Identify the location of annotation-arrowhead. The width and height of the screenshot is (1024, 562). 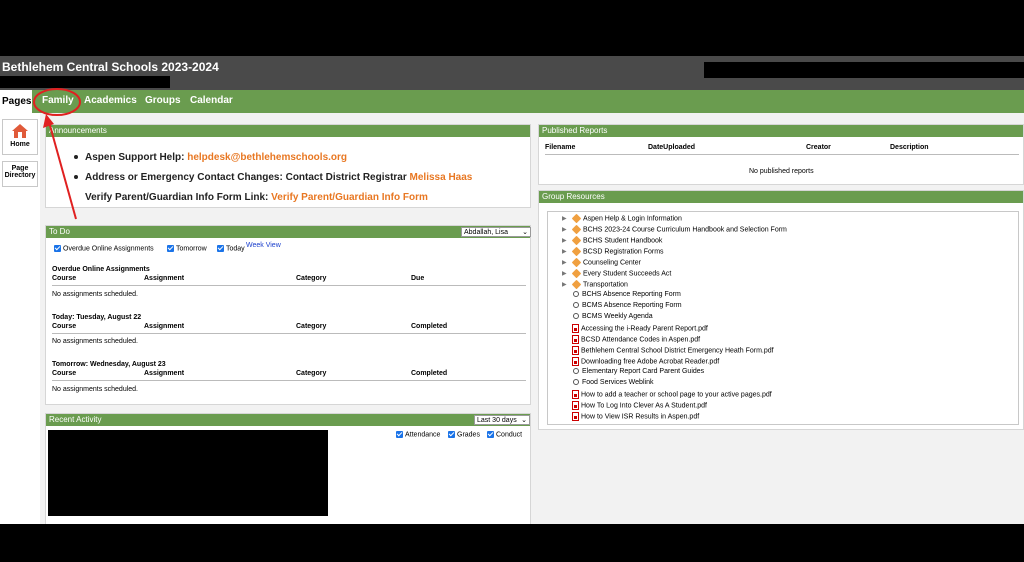
(48, 121).